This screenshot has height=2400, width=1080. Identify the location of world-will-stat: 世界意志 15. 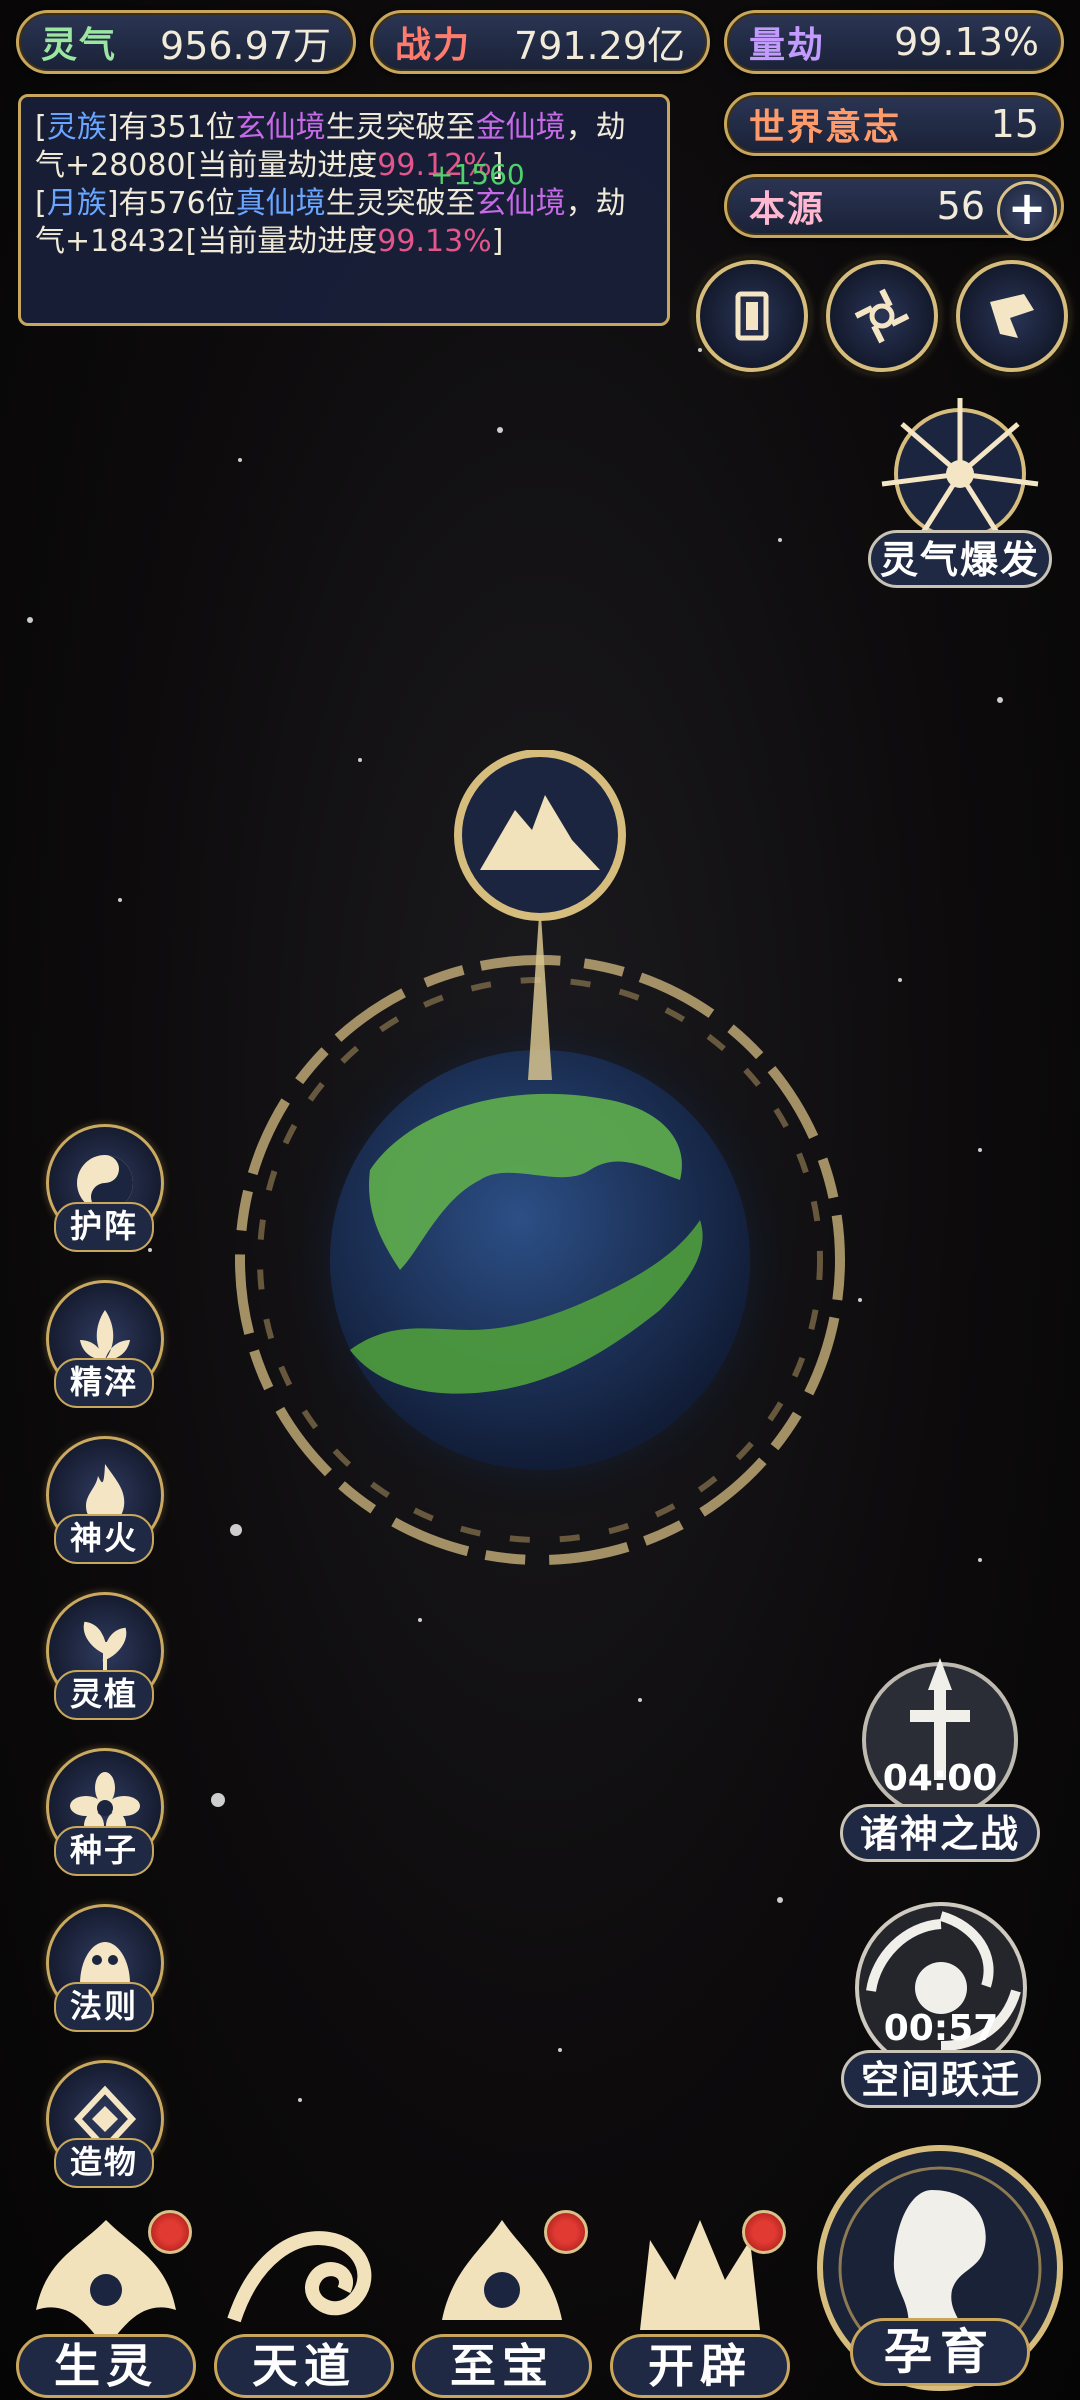
(894, 124).